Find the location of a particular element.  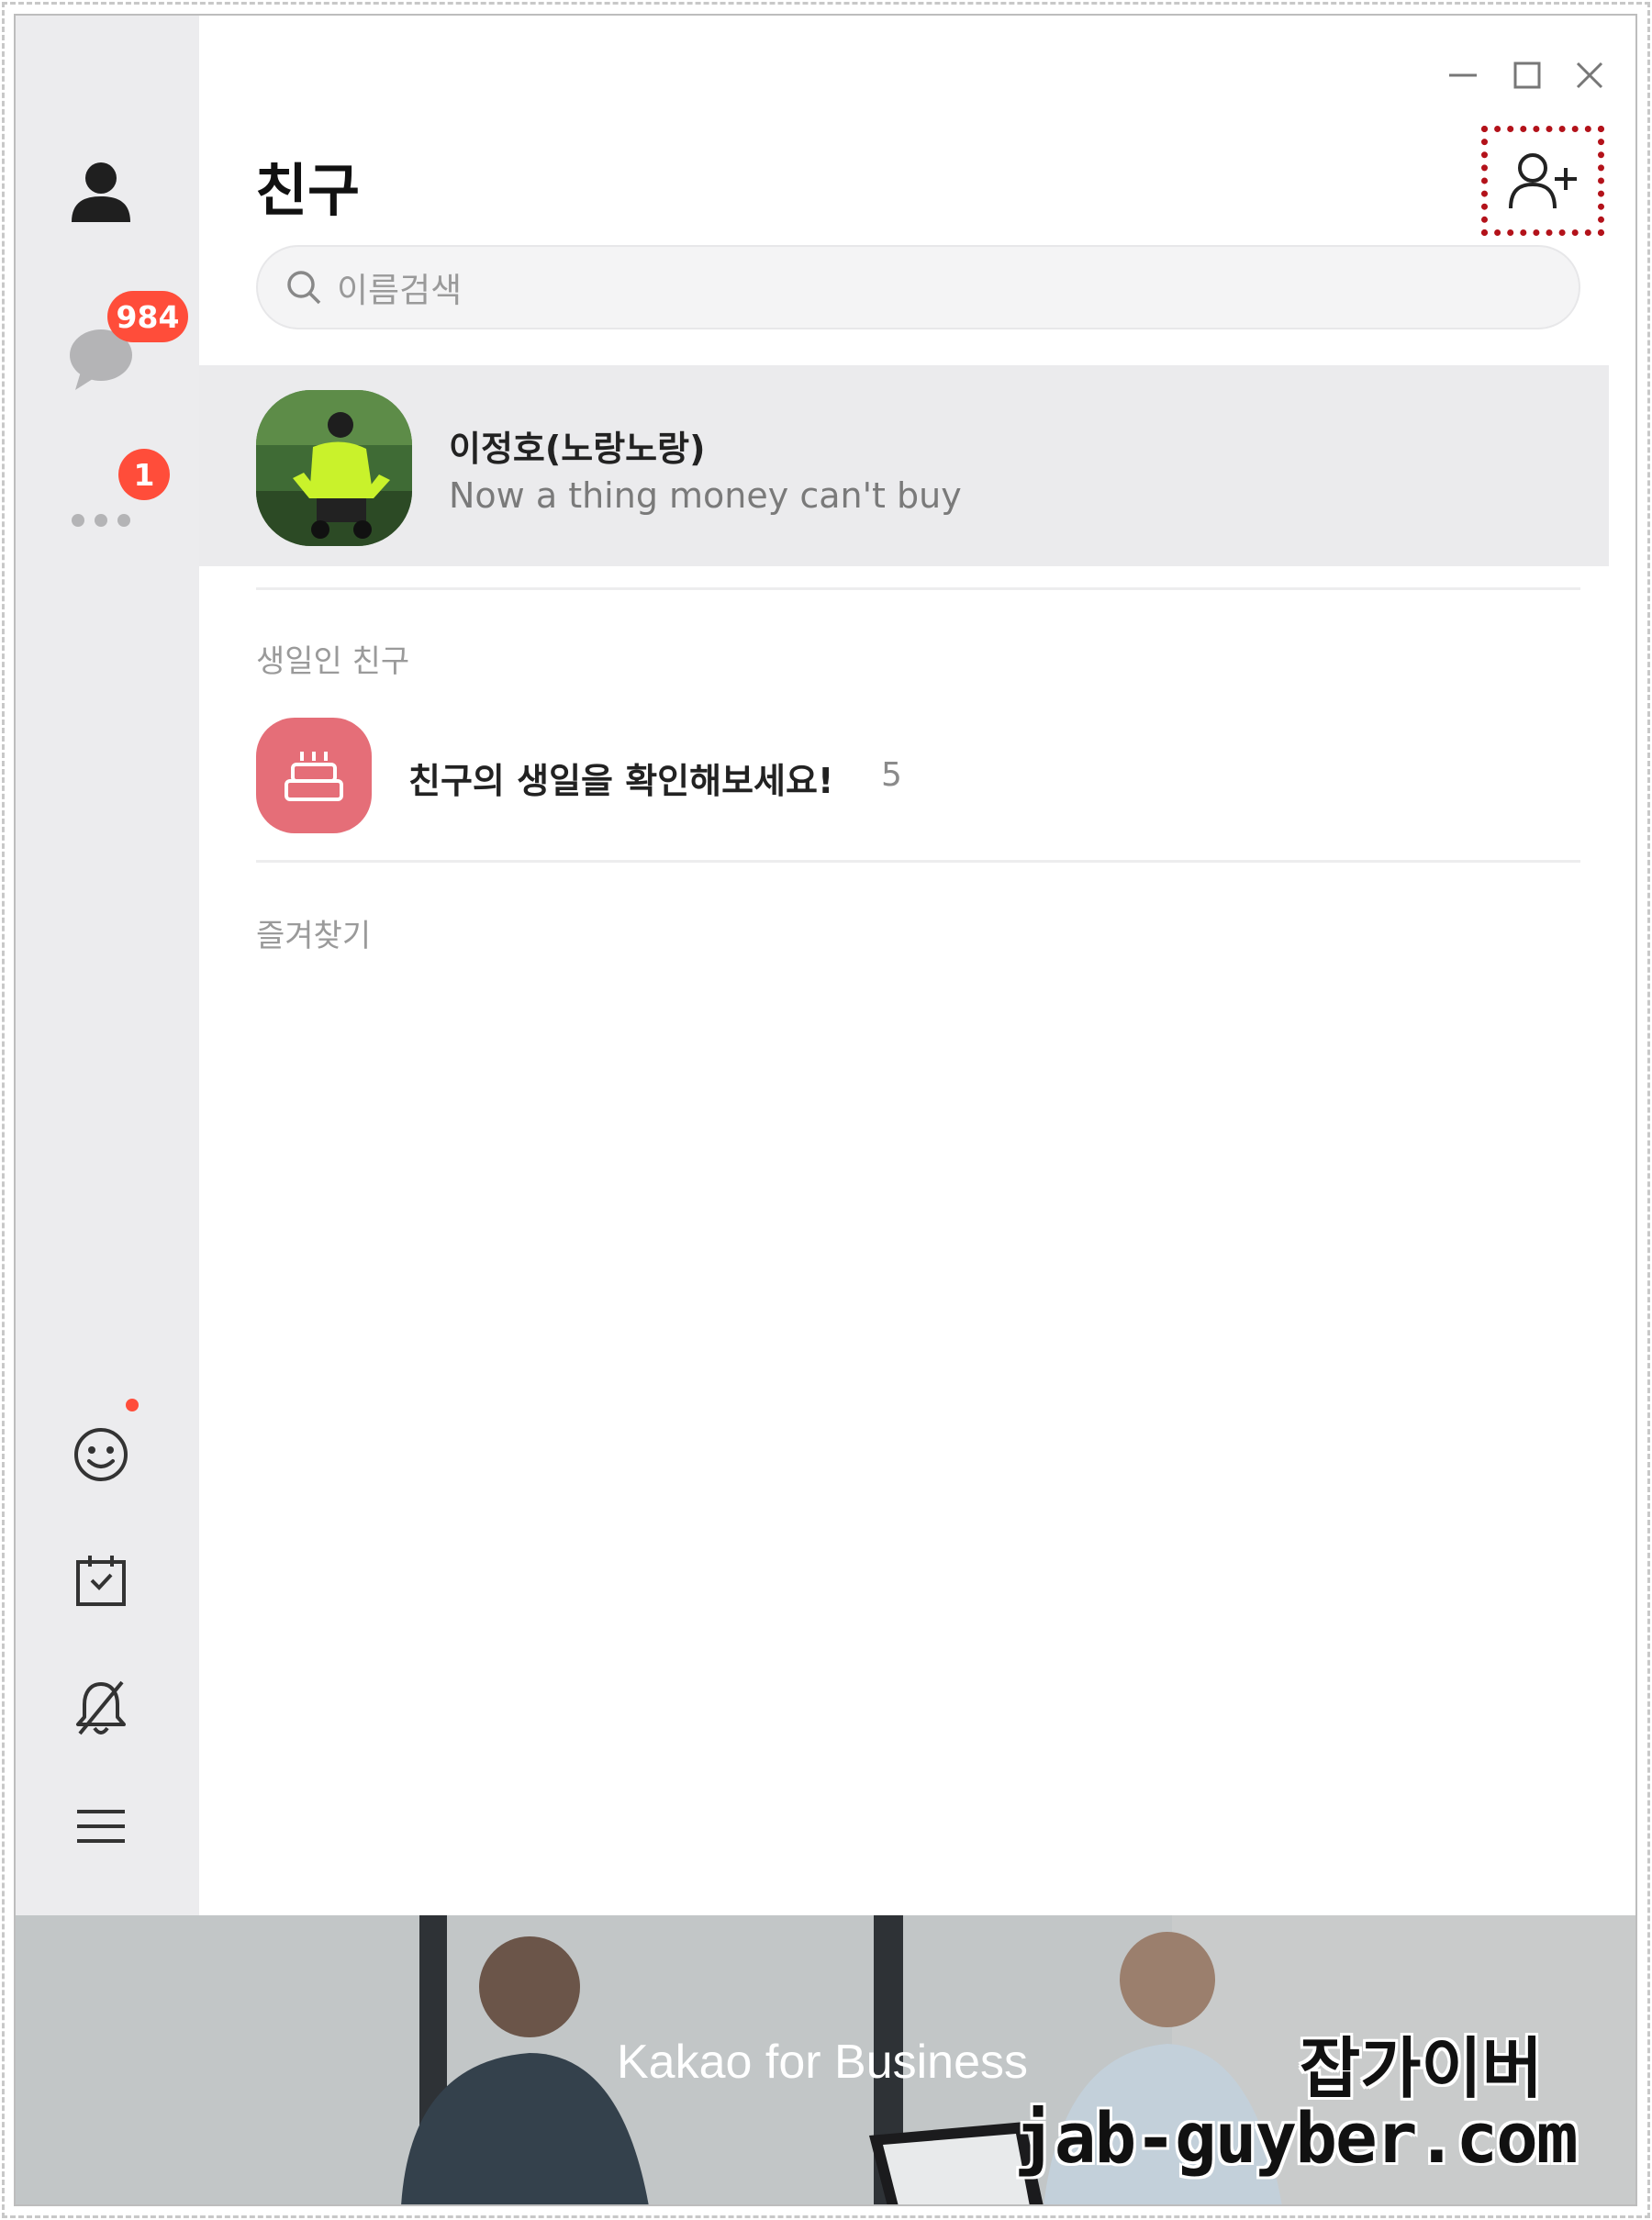

birthday-prompt: 친구의 생일을 확인해보세요! is located at coordinates (620, 778).